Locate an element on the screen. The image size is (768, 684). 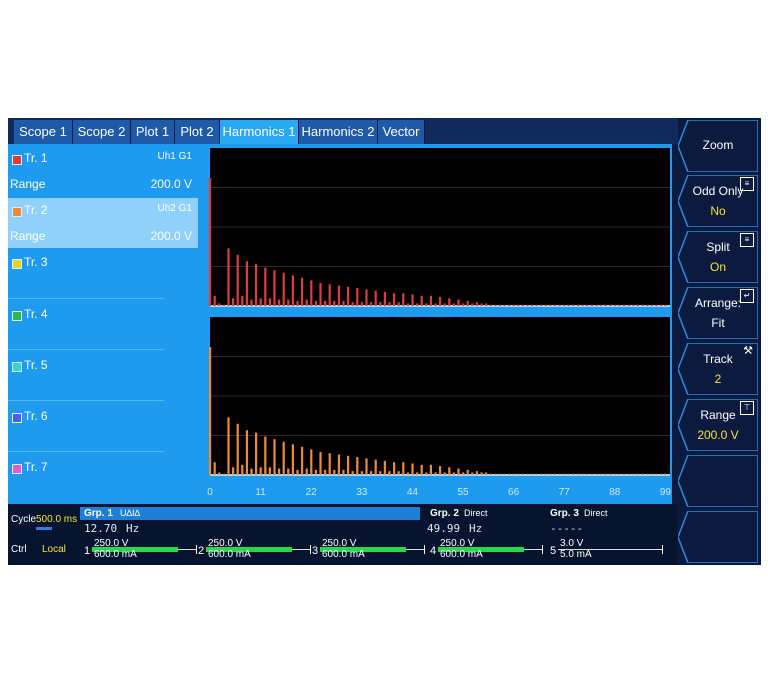
channel-voltage: 250.0 V is located at coordinates (339, 543).